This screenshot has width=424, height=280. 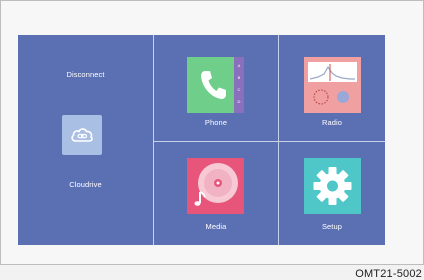 I want to click on cloudrive-label: Cloudrive, so click(x=85, y=184).